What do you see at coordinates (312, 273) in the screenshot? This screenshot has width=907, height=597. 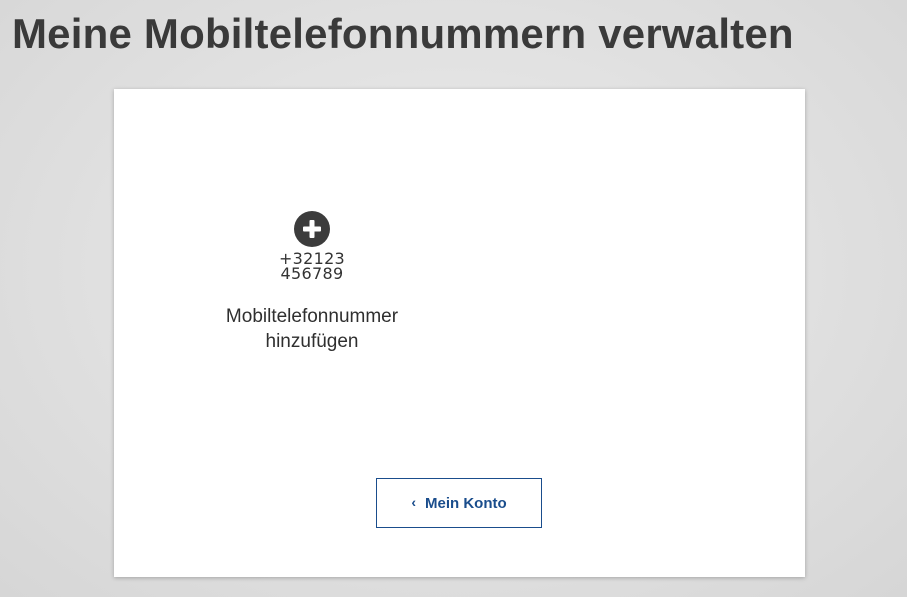 I see `sample-phone-number-line2: 456789` at bounding box center [312, 273].